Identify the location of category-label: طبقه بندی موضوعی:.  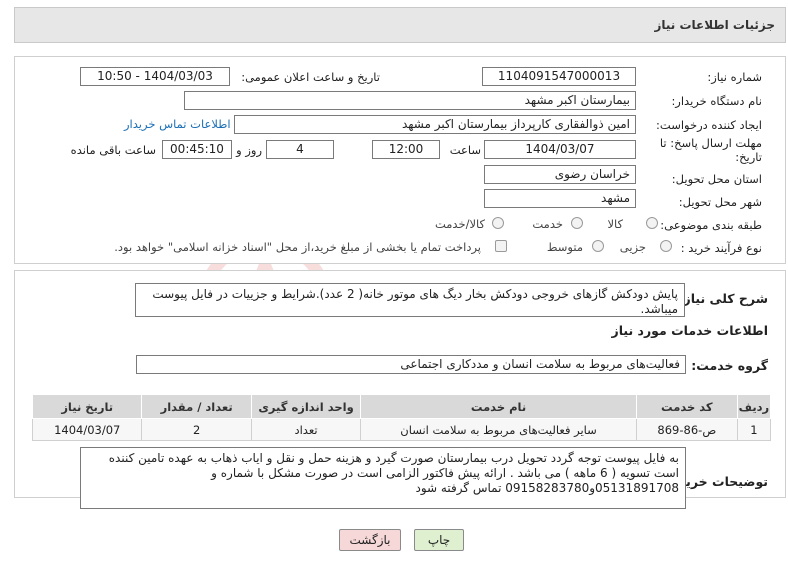
(711, 225).